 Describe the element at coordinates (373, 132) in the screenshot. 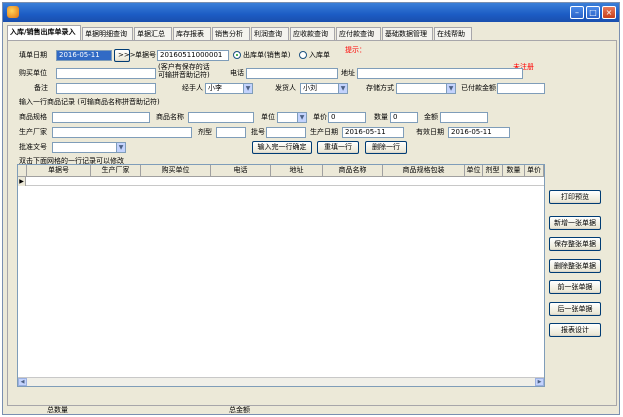

I see `prod-date-input: 2016-05-11` at that location.